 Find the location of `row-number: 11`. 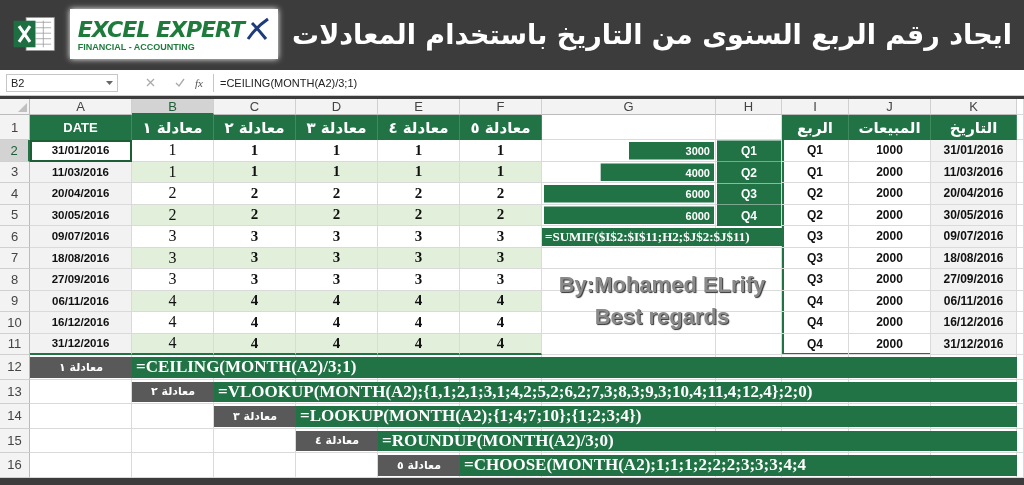

row-number: 11 is located at coordinates (15, 344).